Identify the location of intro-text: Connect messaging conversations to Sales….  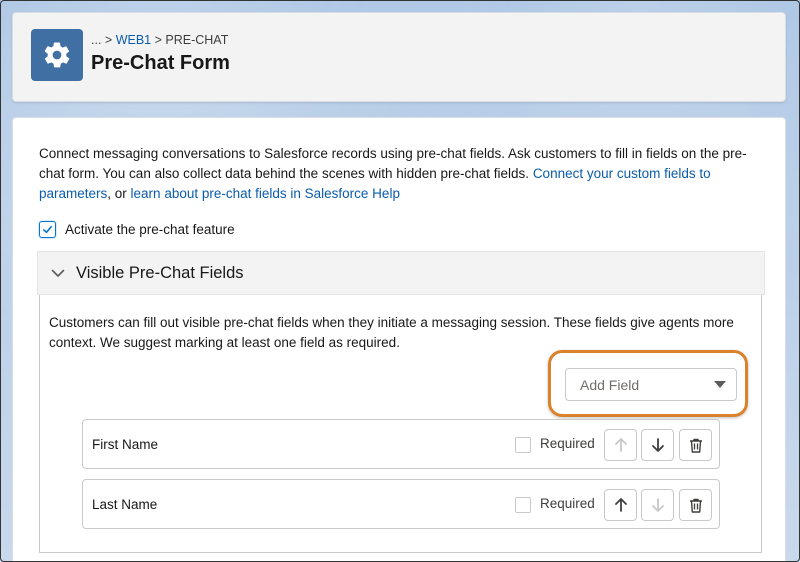
(403, 174).